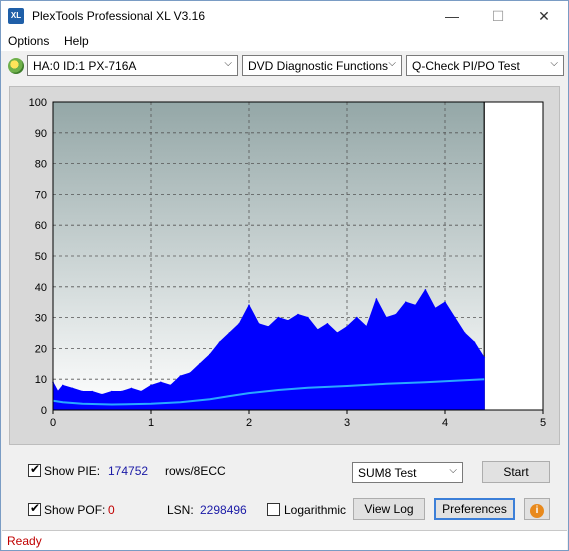 This screenshot has width=569, height=551. Describe the element at coordinates (180, 510) in the screenshot. I see `lsn-label: LSN:` at that location.